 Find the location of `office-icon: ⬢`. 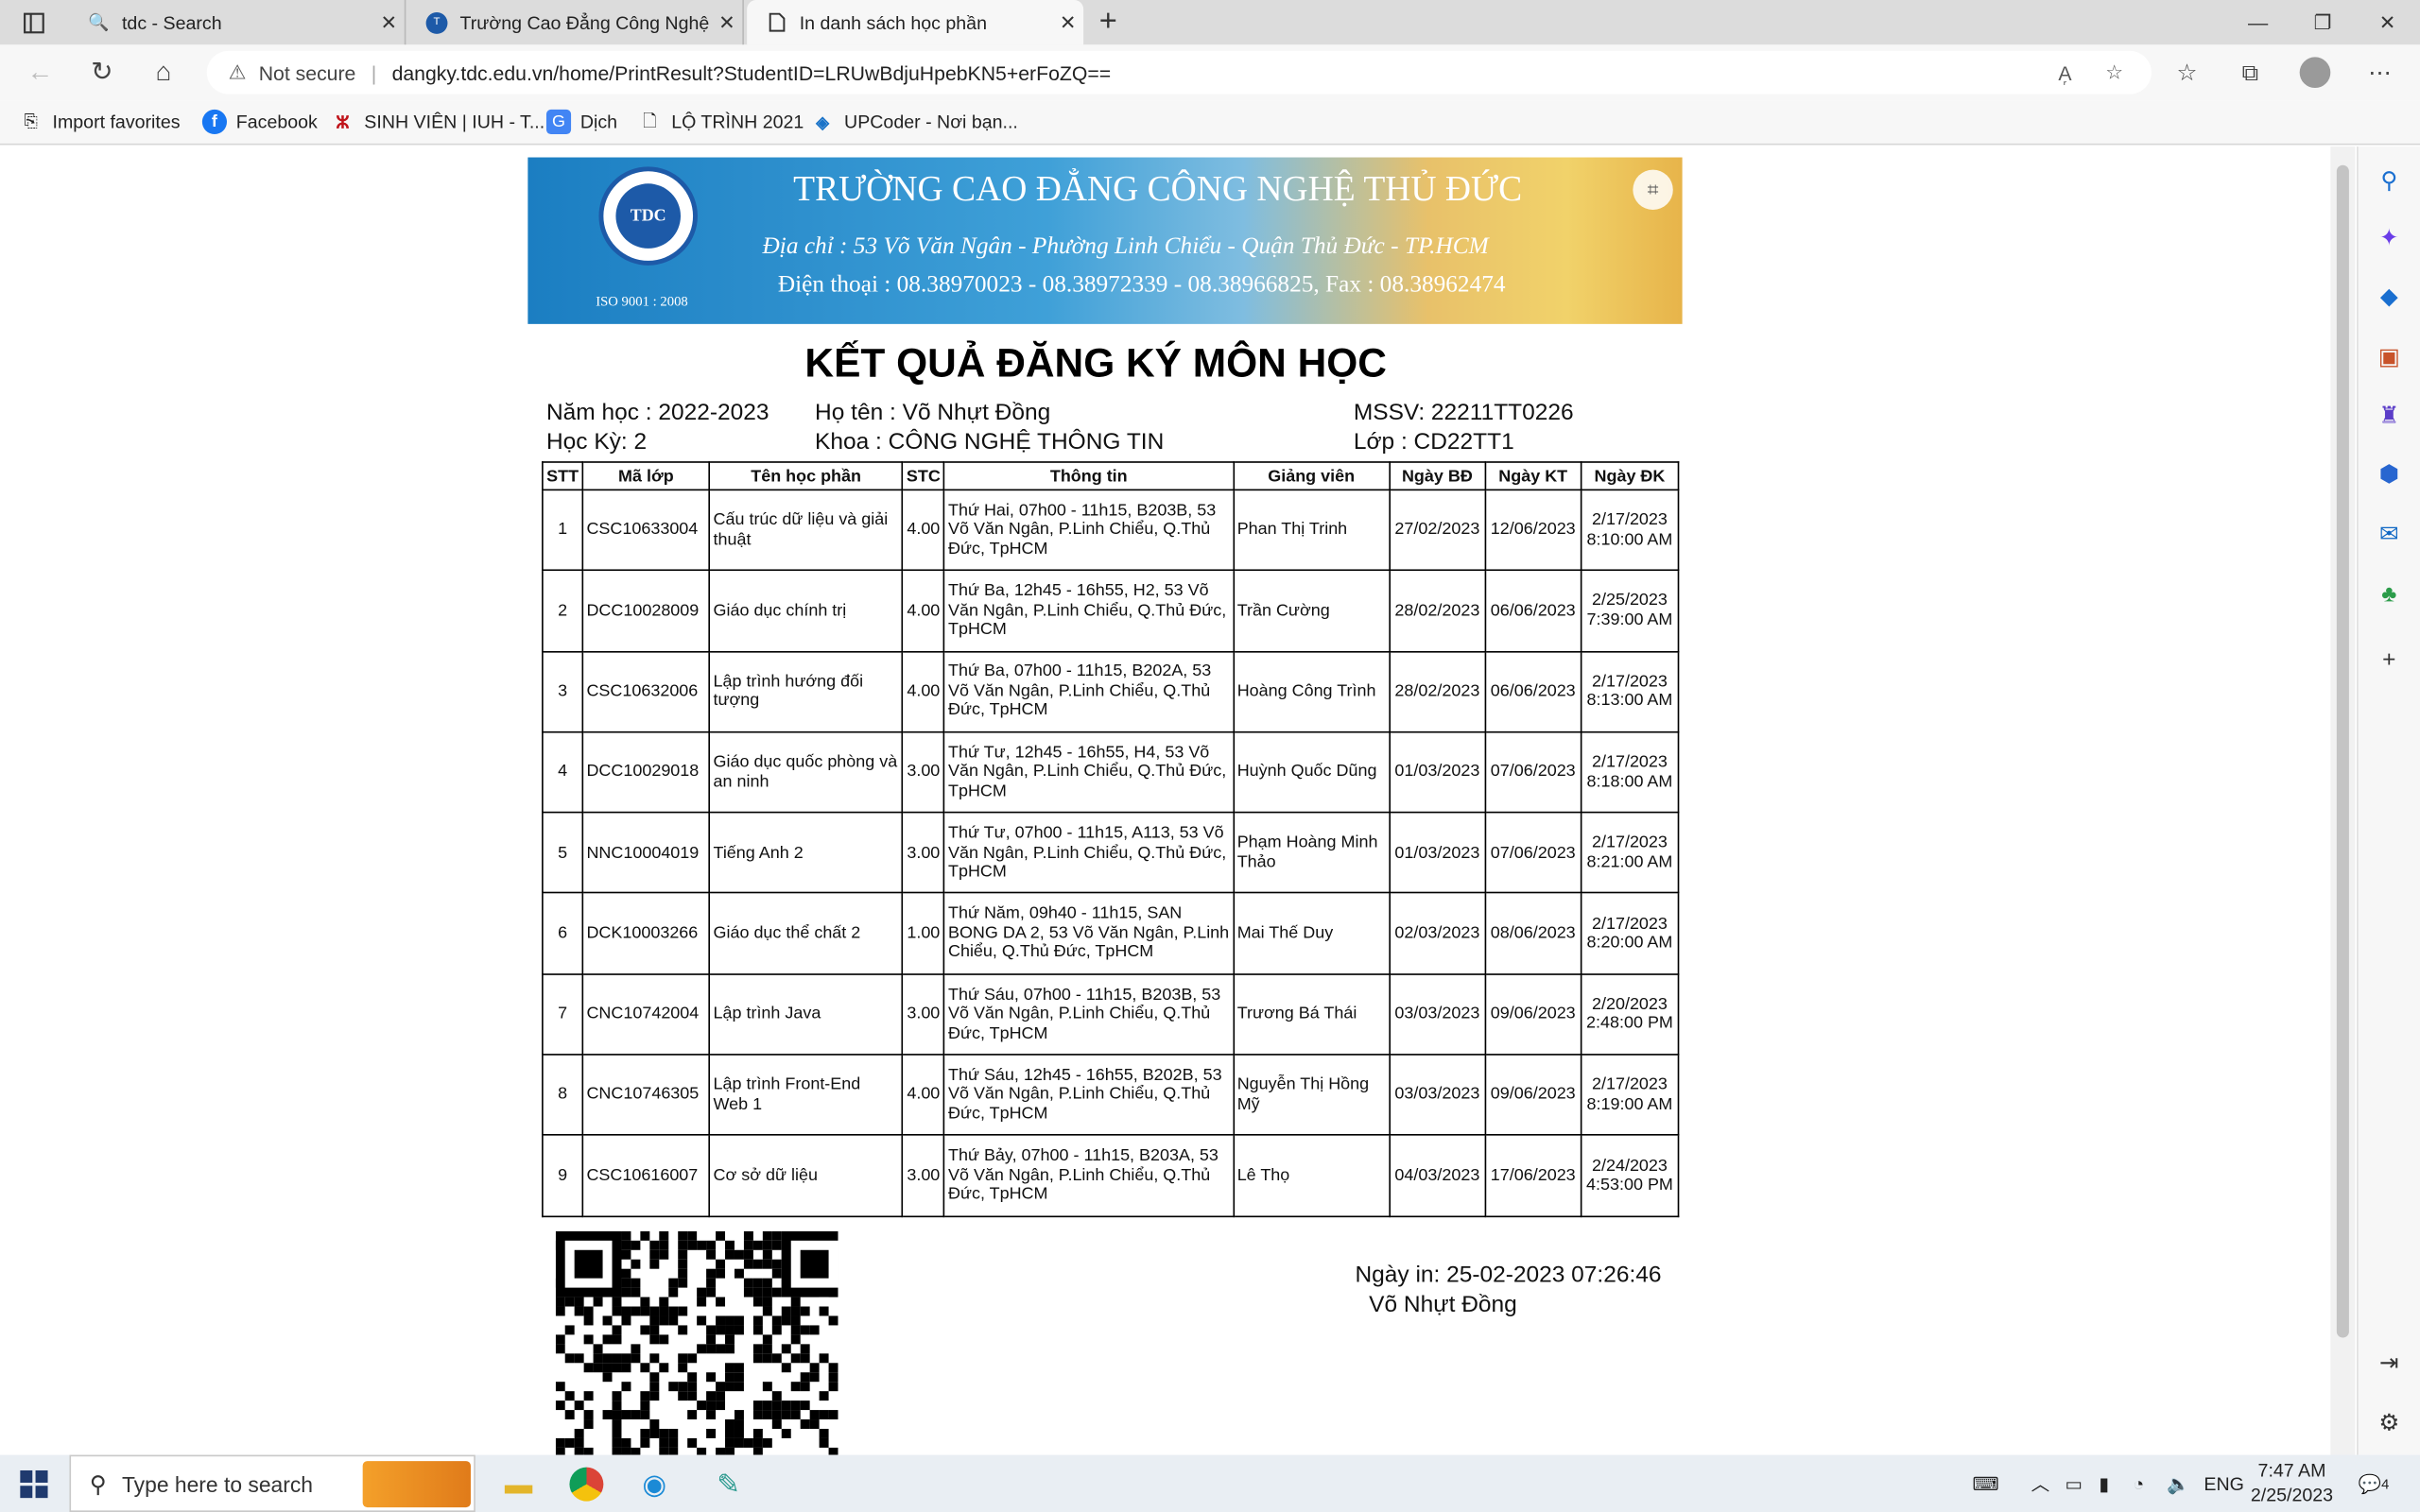

office-icon: ⬢ is located at coordinates (2389, 473).